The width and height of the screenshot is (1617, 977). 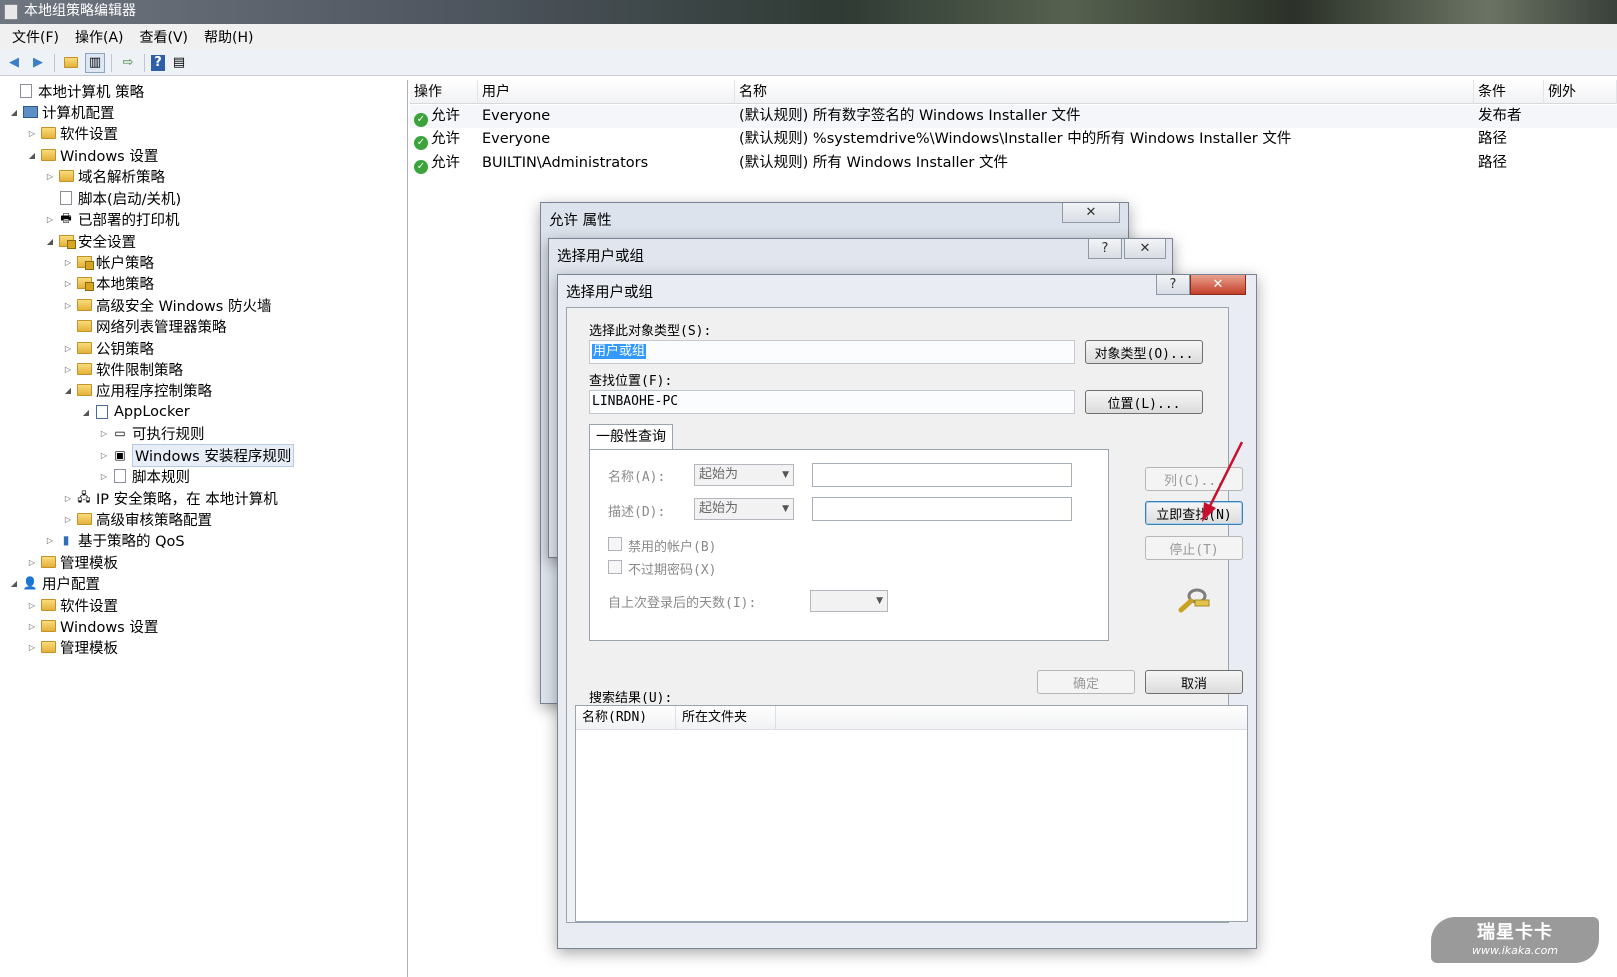 What do you see at coordinates (128, 63) in the screenshot?
I see `export-list-icon: ⇨` at bounding box center [128, 63].